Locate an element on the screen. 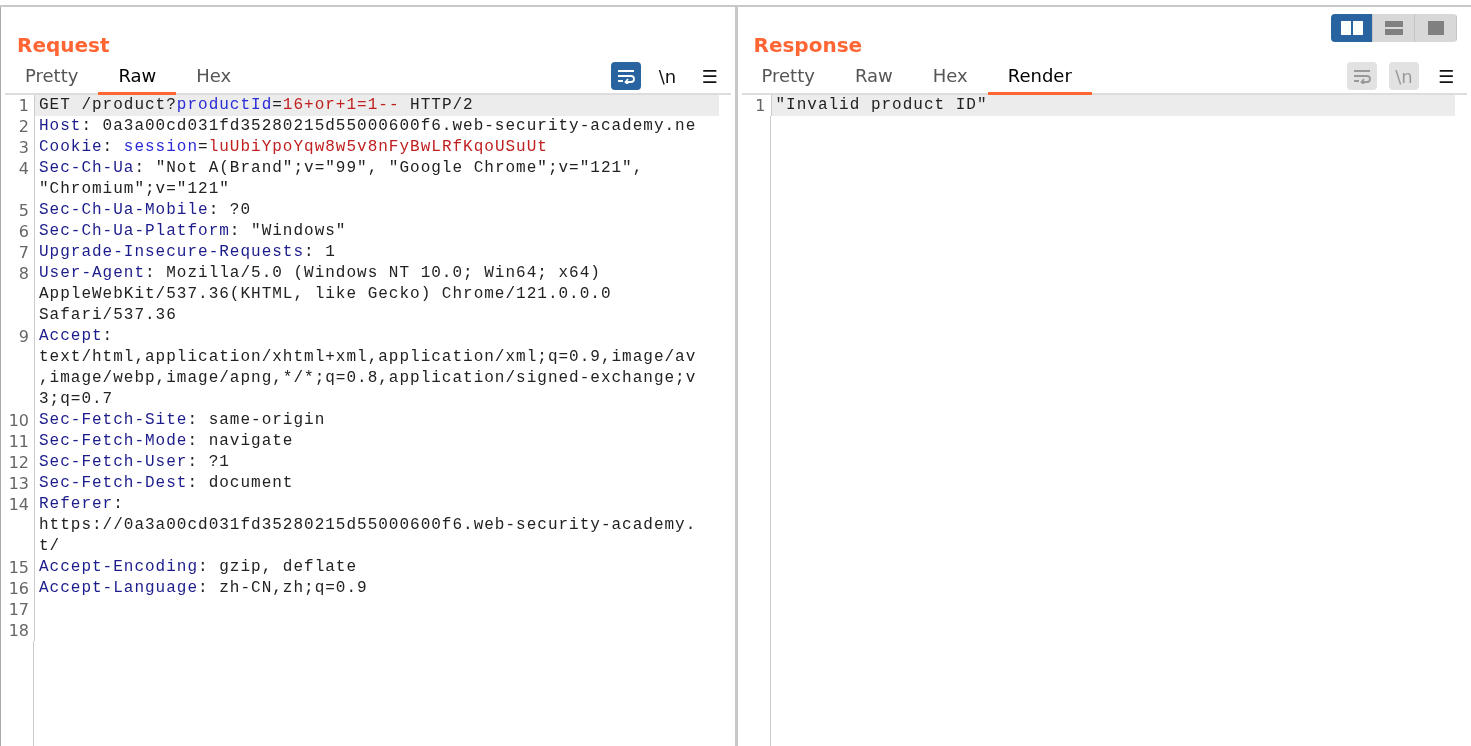  code-line: Sec-Fetch-Dest: document is located at coordinates (166, 483).